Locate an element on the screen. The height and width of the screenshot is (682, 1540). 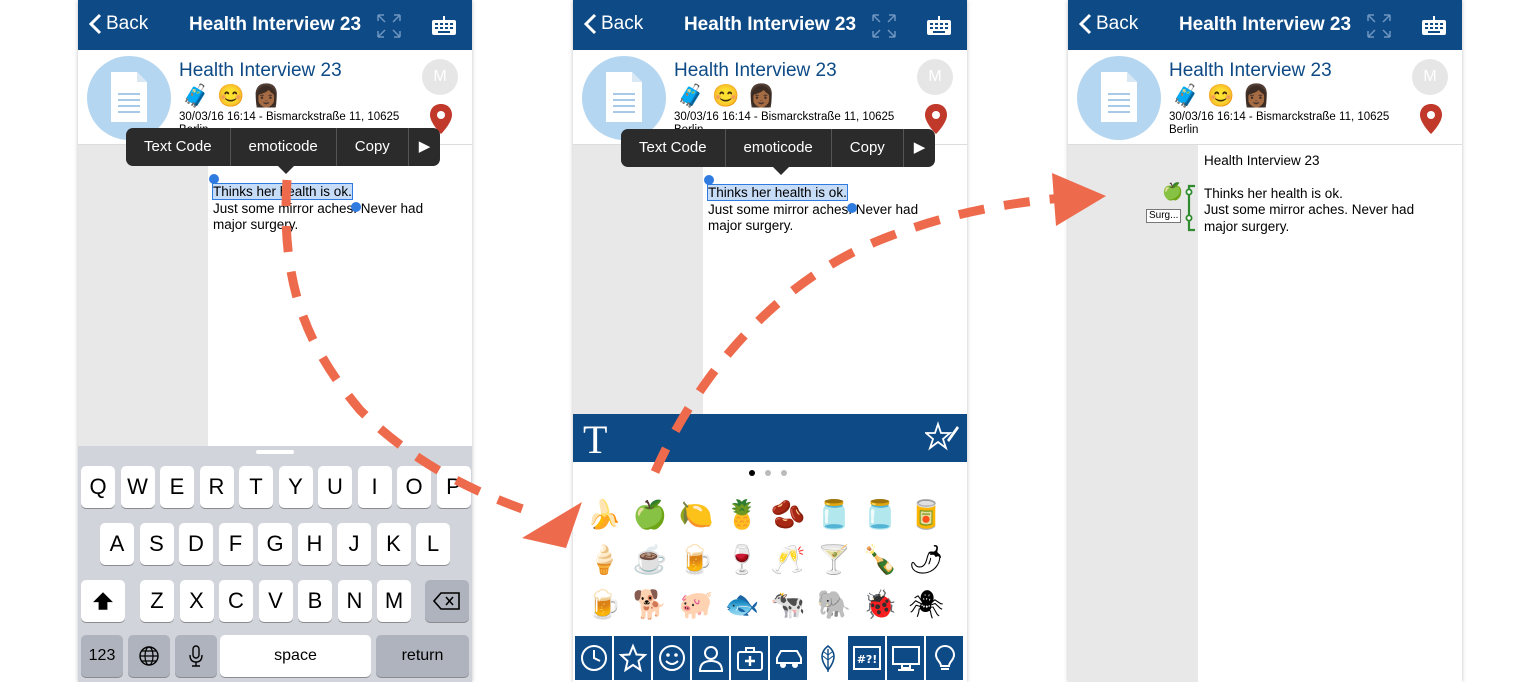
key-n: N is located at coordinates (354, 601).